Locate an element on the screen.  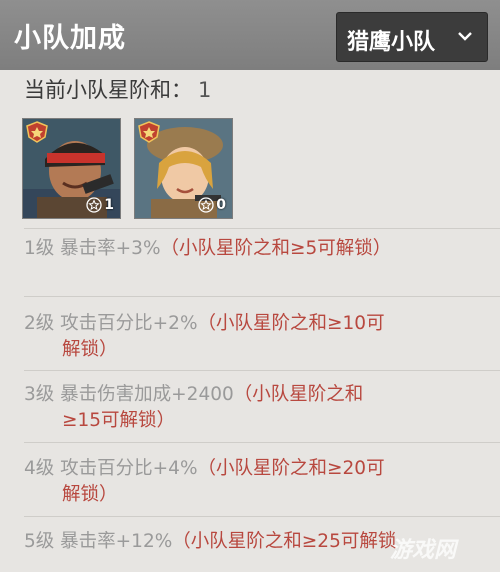
bonus-line-4-wrap: 解锁） is located at coordinates (90, 494).